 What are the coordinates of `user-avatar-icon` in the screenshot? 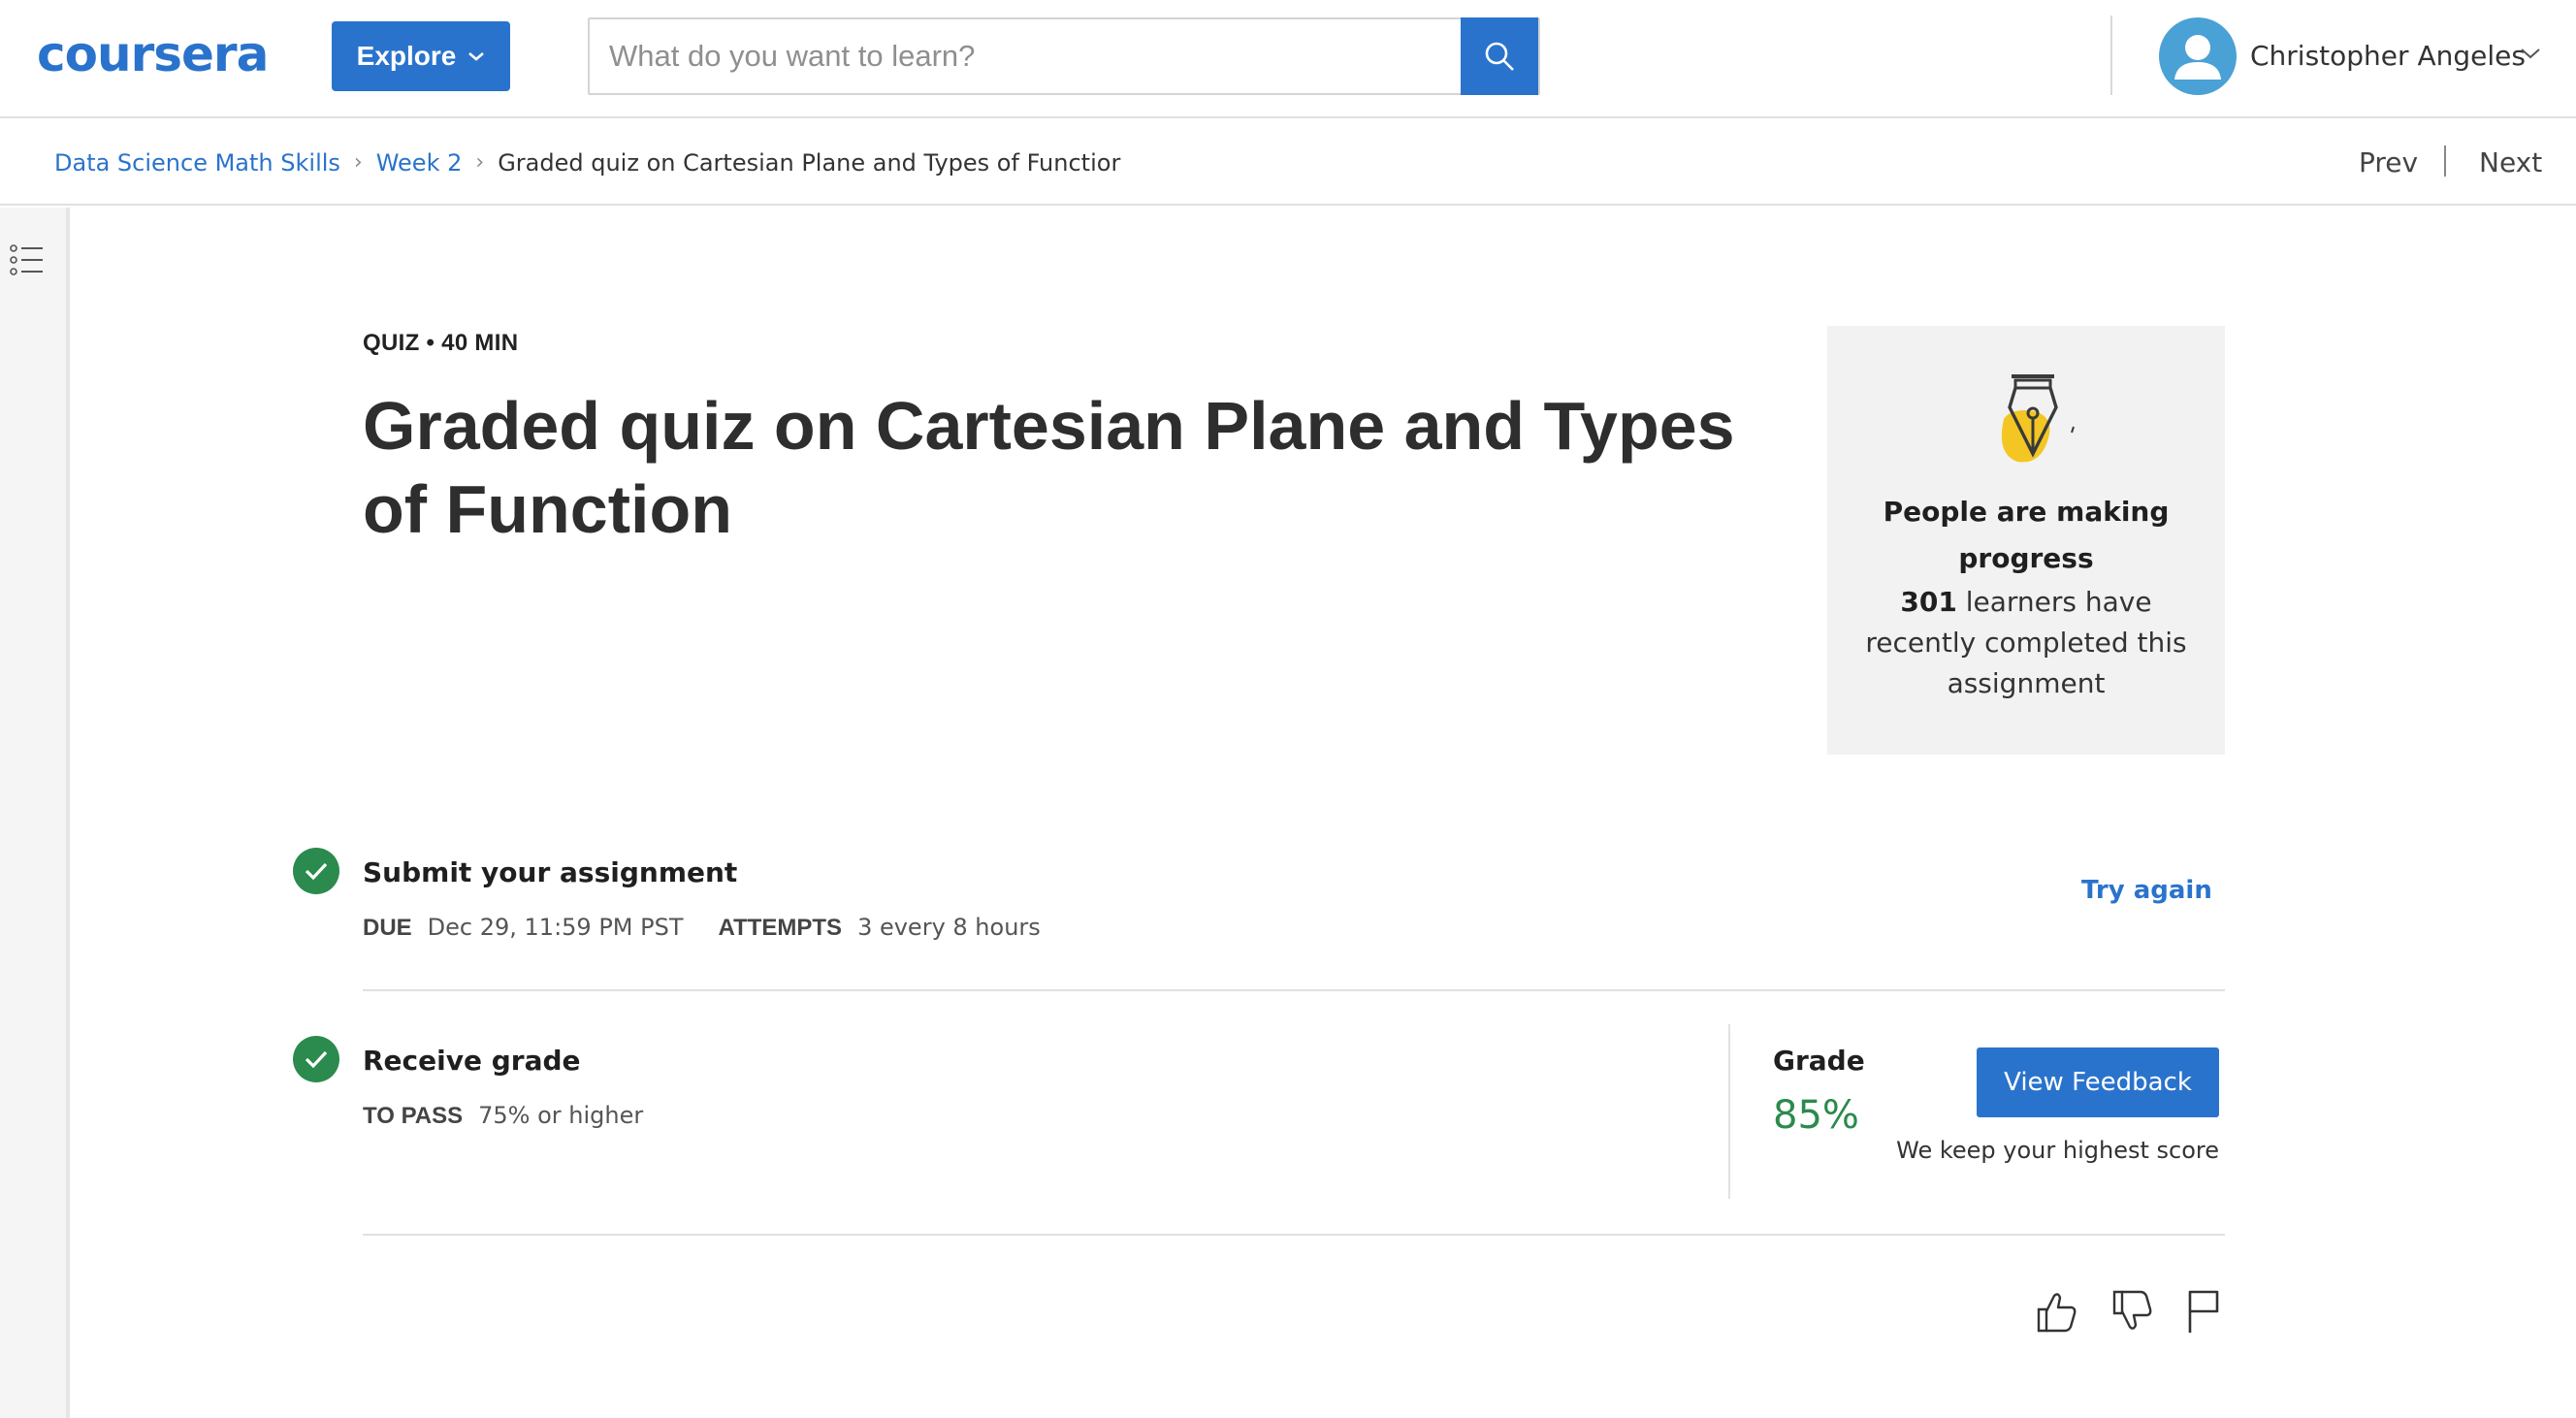 It's located at (2197, 57).